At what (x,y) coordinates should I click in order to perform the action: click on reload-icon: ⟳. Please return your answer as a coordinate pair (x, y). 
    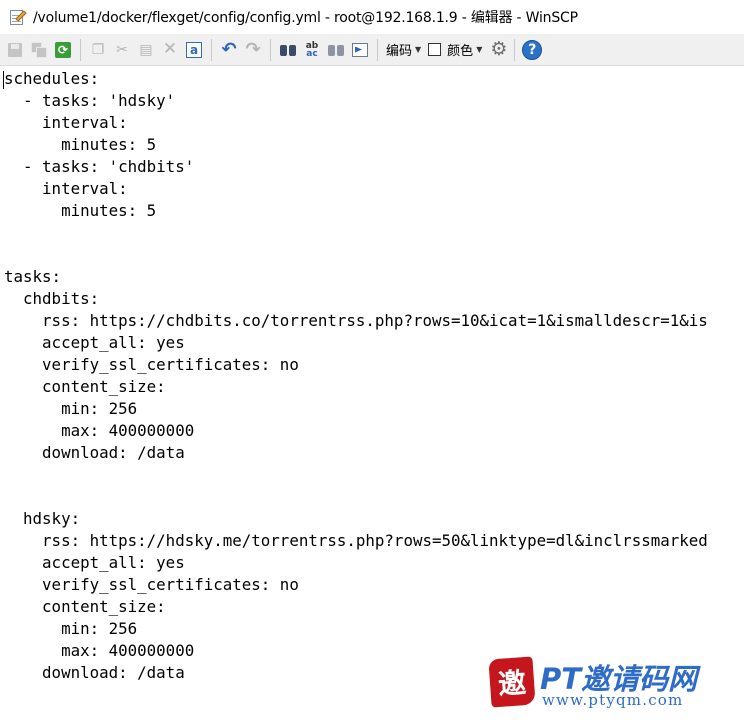
    Looking at the image, I should click on (63, 49).